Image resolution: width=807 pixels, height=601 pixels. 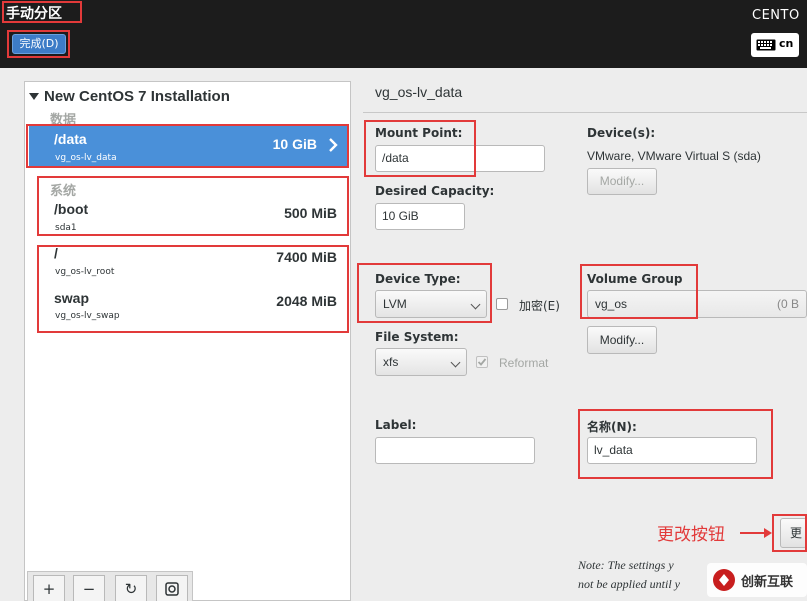 What do you see at coordinates (193, 206) in the screenshot?
I see `annotation-box-boot-row` at bounding box center [193, 206].